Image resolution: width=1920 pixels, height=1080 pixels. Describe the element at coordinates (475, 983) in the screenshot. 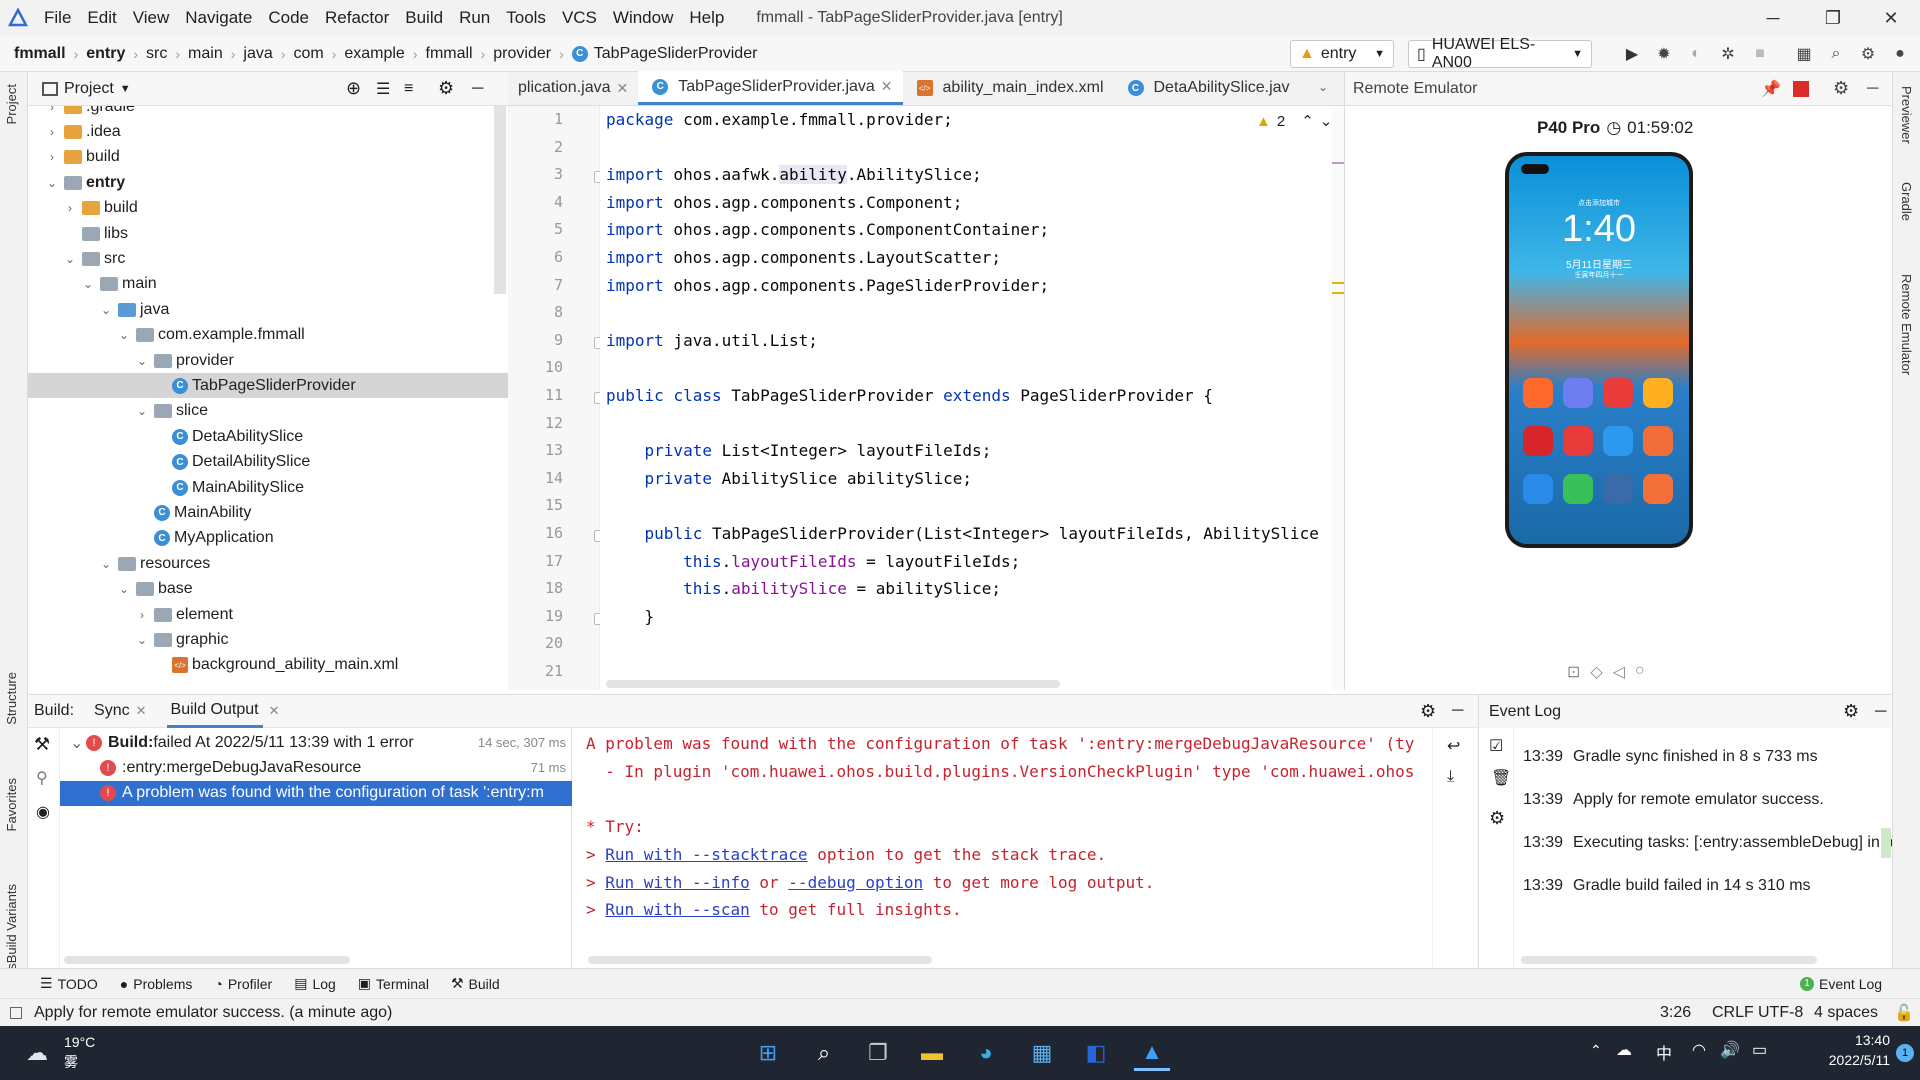

I see `build-tool-button: ⚒ Build` at that location.